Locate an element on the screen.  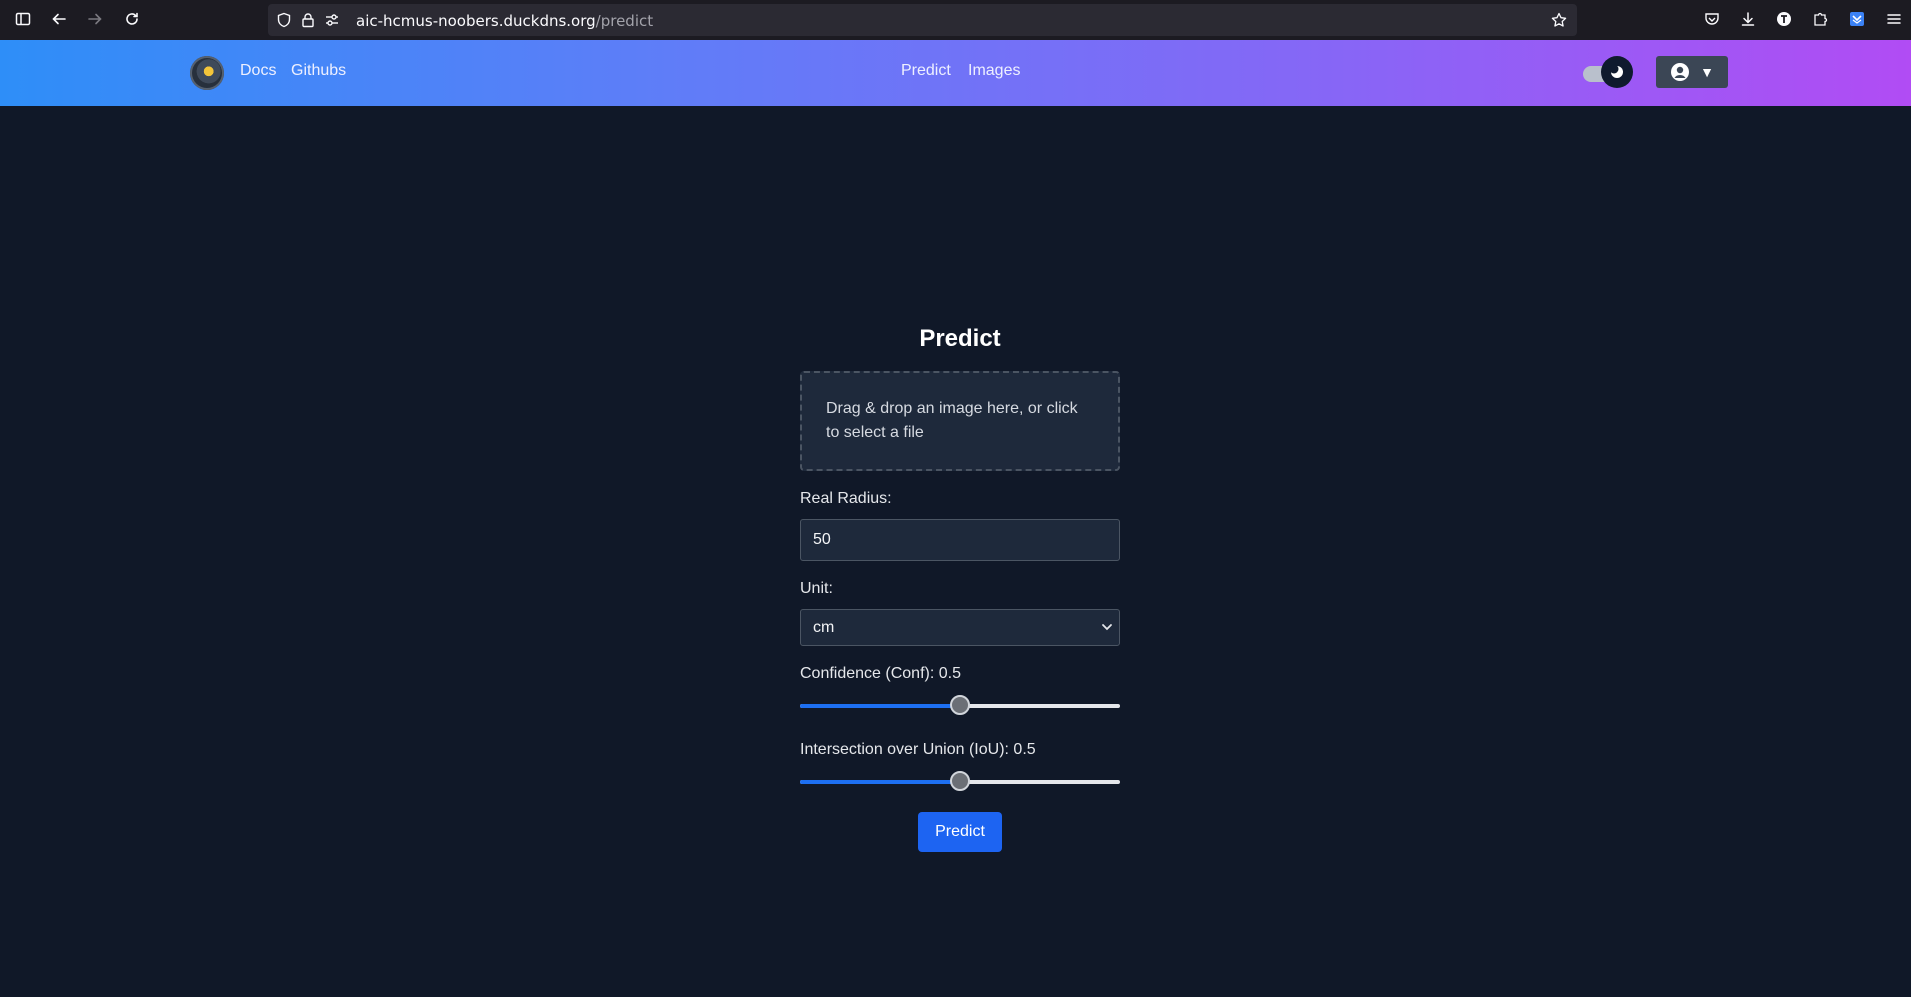
browser-toolbar: aic-hcmus-noobers.duckdns.org/predict is located at coordinates (955, 20).